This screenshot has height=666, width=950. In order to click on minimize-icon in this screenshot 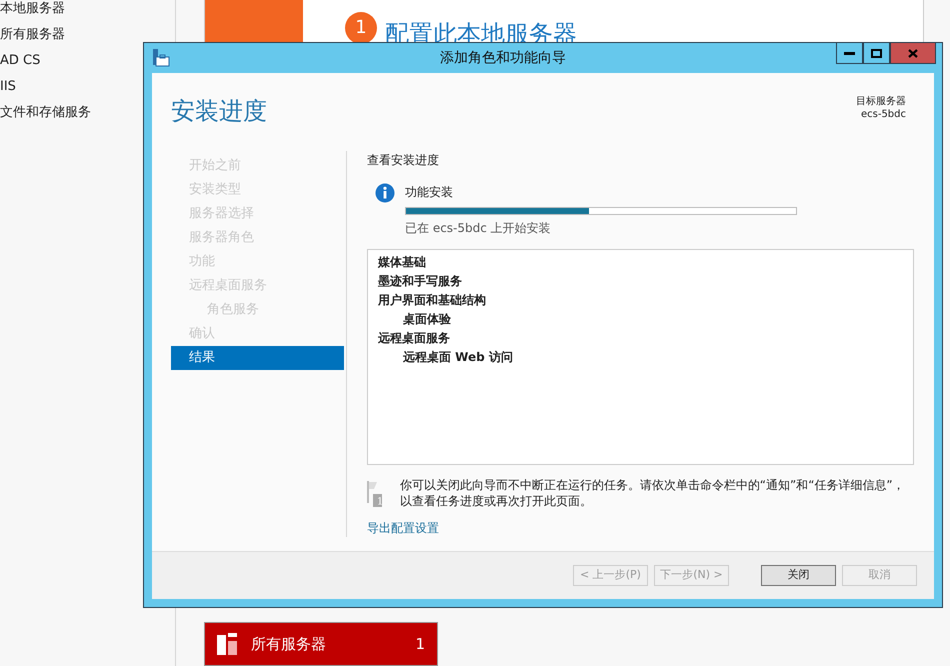, I will do `click(849, 53)`.